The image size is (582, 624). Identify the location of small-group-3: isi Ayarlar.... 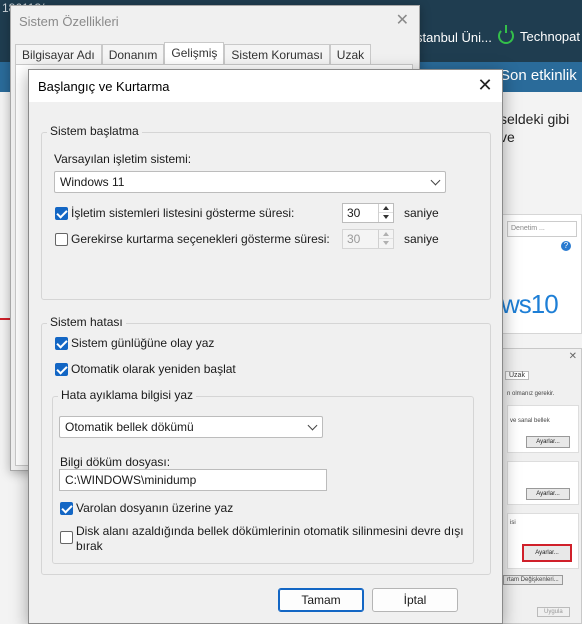
(543, 541).